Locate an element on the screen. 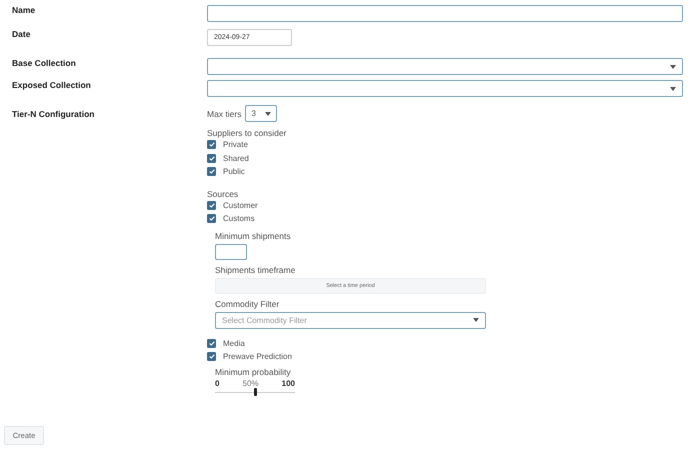 The width and height of the screenshot is (688, 450). slider-min: 0 is located at coordinates (217, 383).